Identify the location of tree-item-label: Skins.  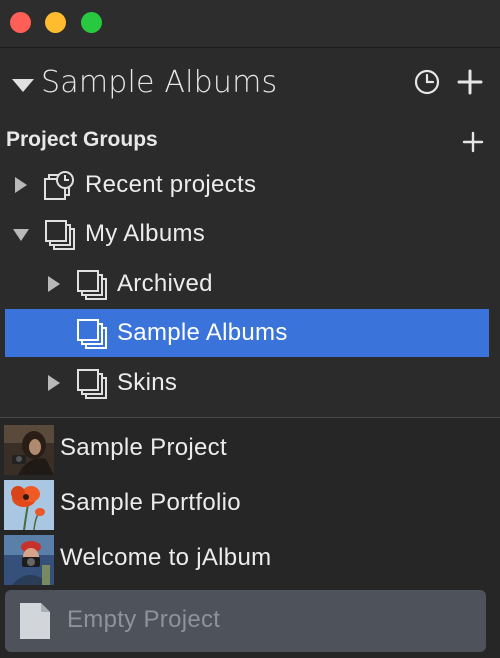
(147, 382).